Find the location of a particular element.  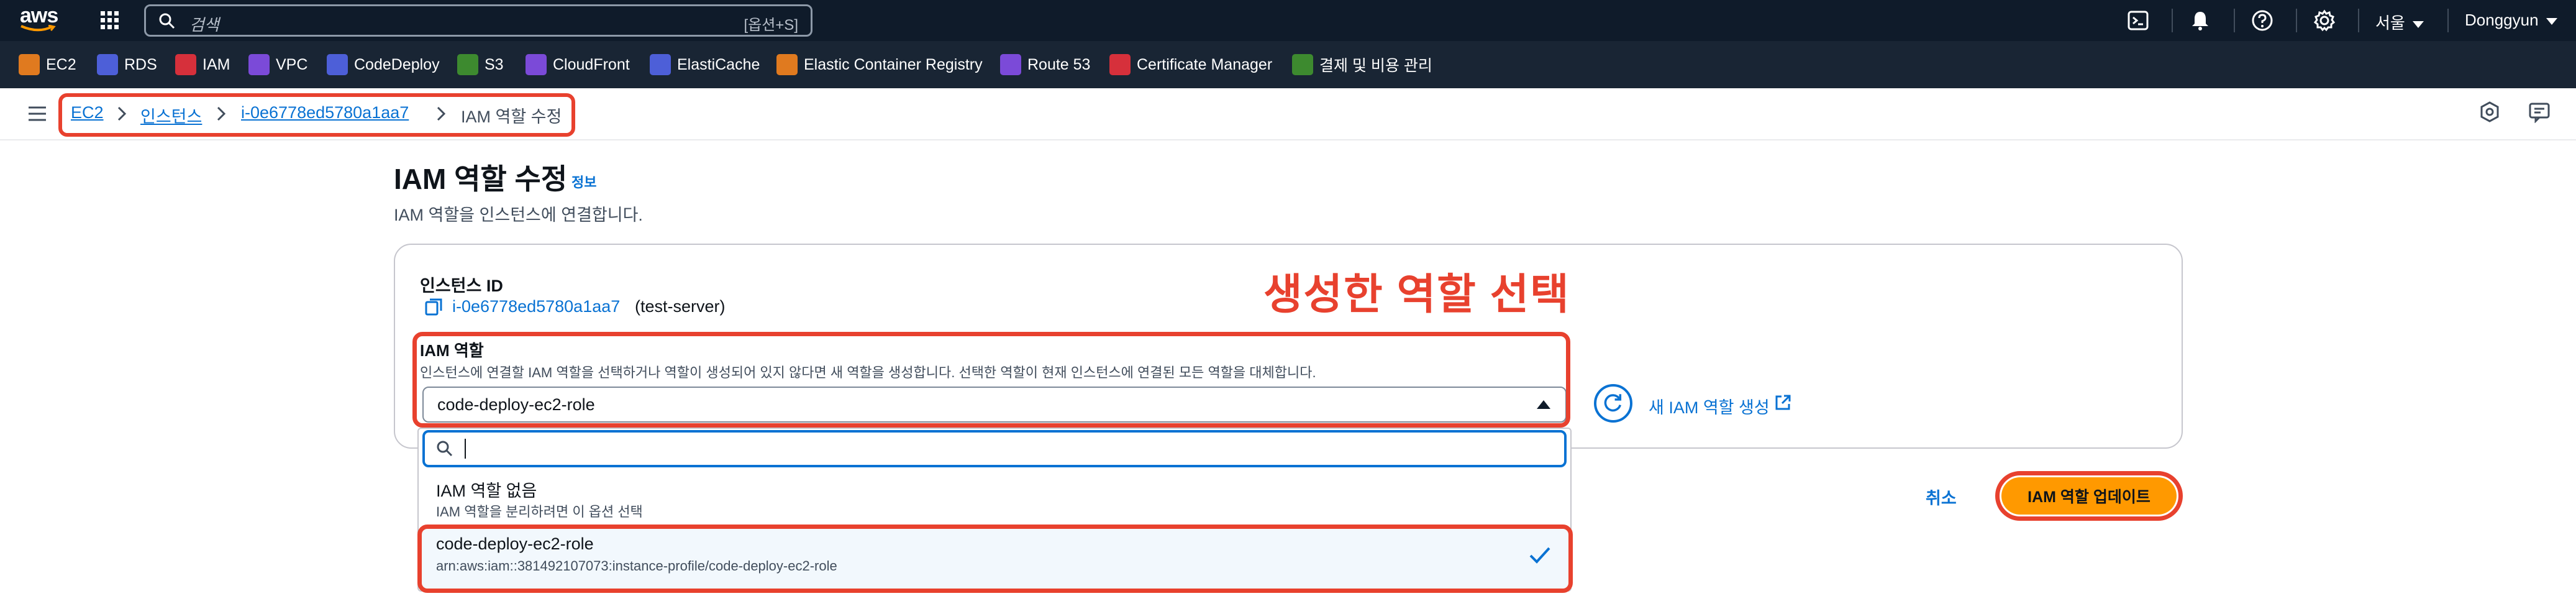

refresh-icon is located at coordinates (1613, 403).